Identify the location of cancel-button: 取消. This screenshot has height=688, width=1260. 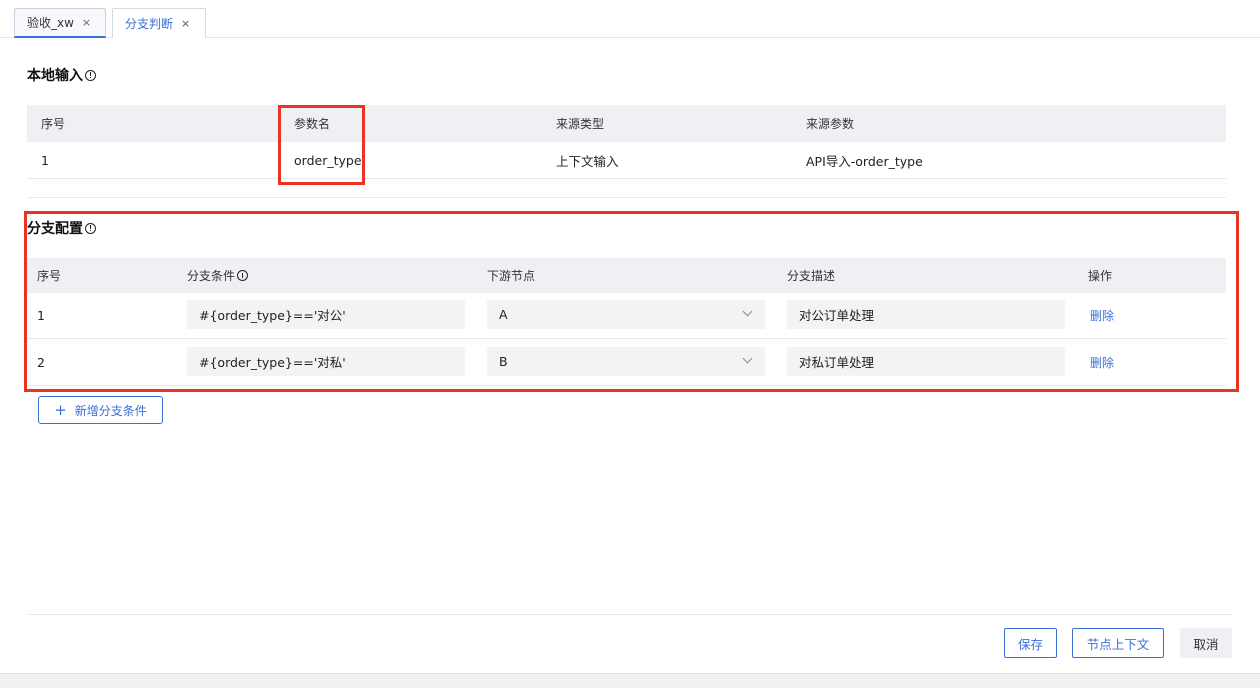
(1206, 643).